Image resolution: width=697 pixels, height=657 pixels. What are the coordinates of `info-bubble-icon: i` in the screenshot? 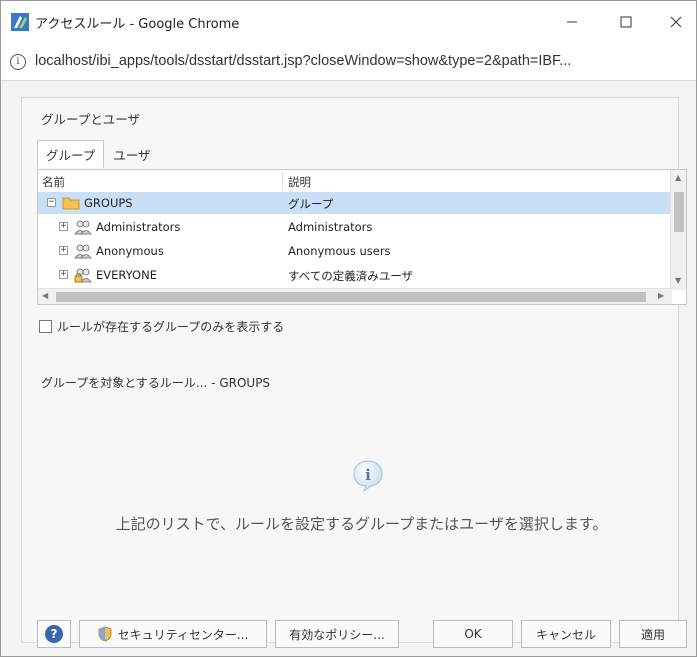 It's located at (368, 476).